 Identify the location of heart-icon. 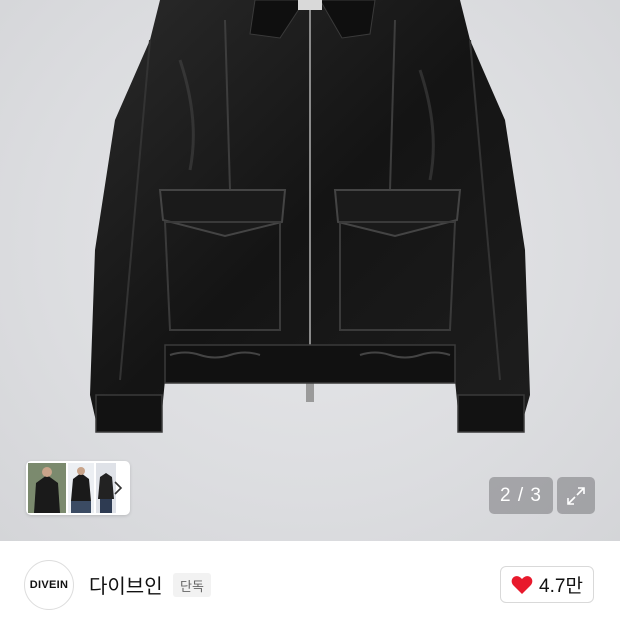
(522, 584).